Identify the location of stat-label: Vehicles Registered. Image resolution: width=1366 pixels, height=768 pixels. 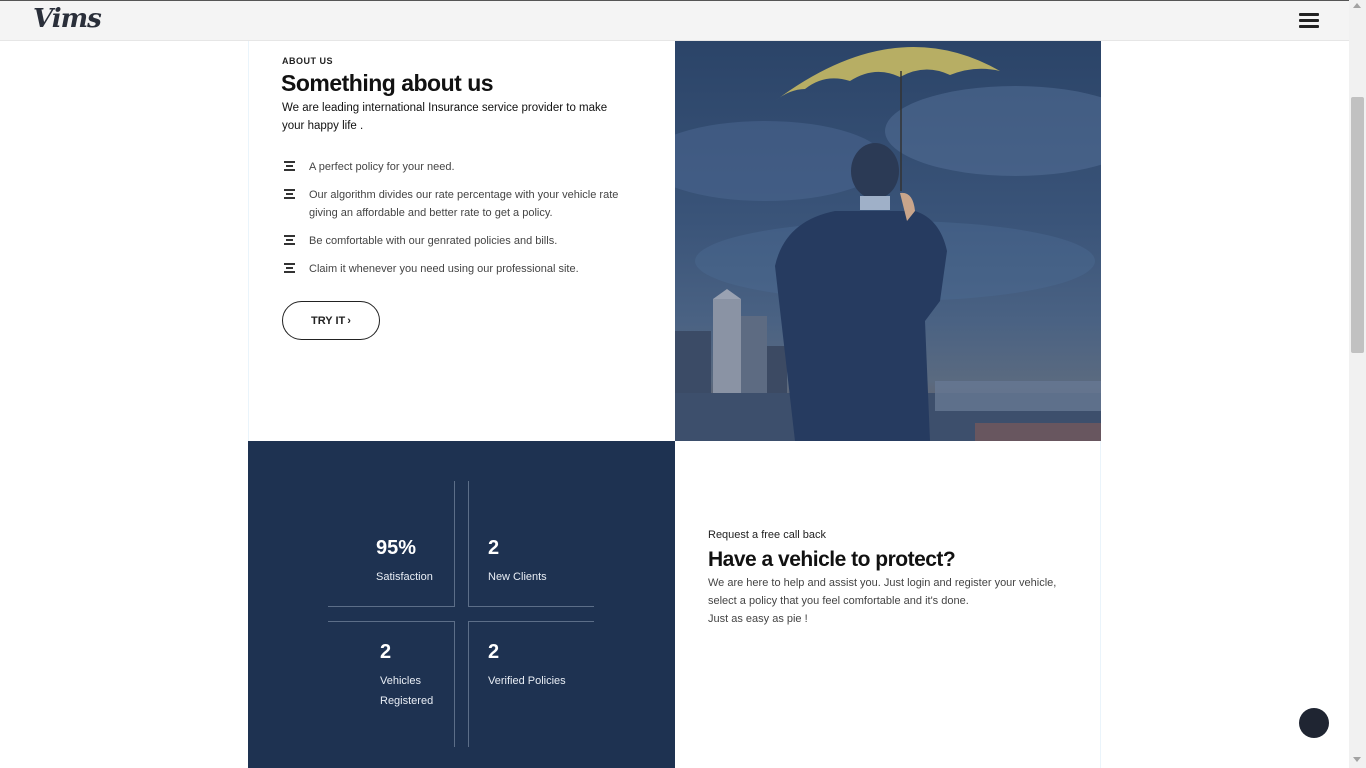
(407, 691).